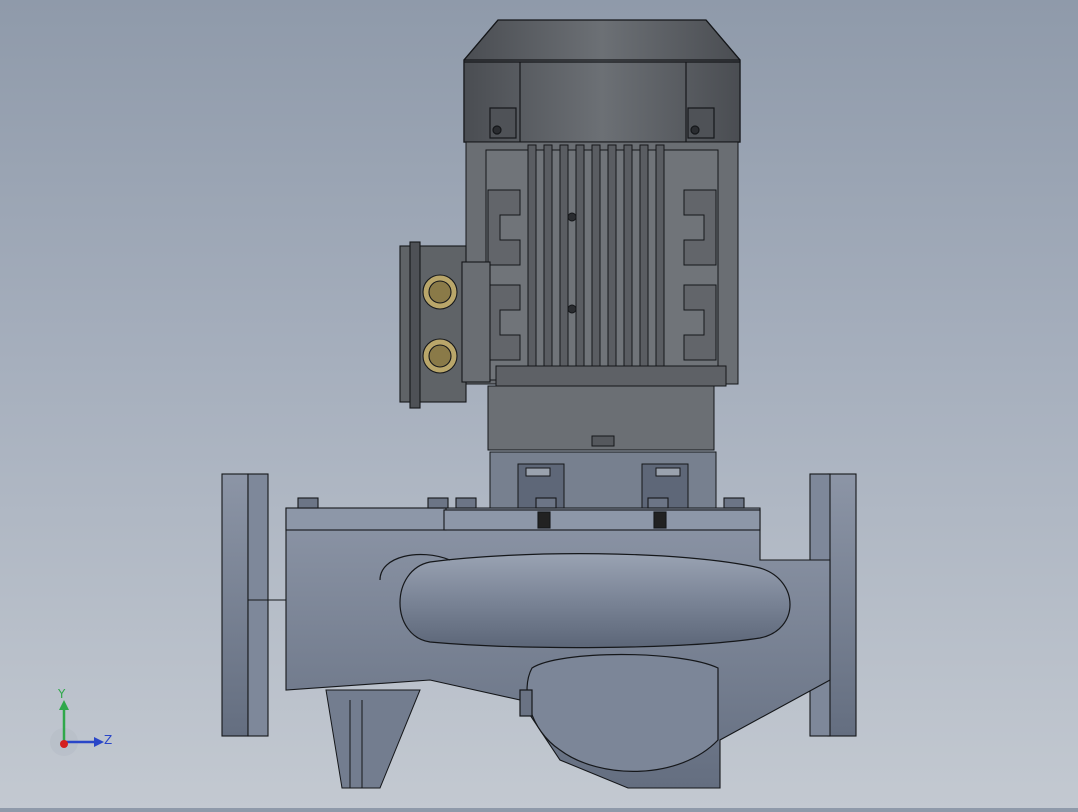 The image size is (1078, 812). I want to click on cable-gland-upper, so click(440, 292).